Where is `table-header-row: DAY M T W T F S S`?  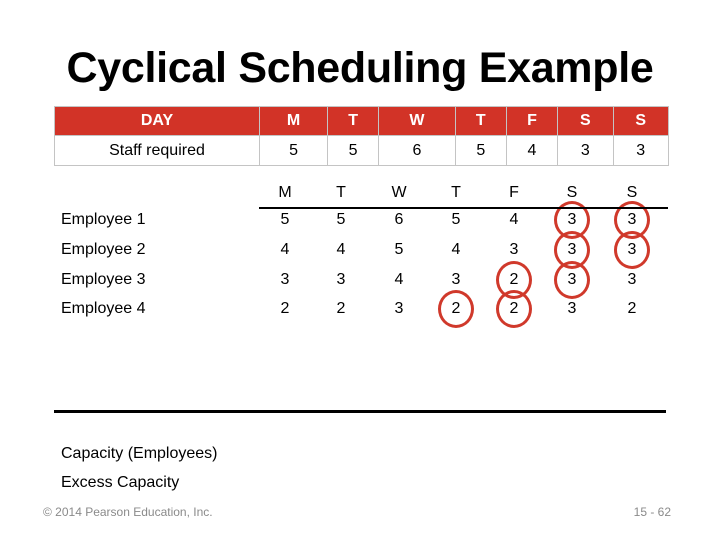
table-header-row: DAY M T W T F S S is located at coordinates (362, 121).